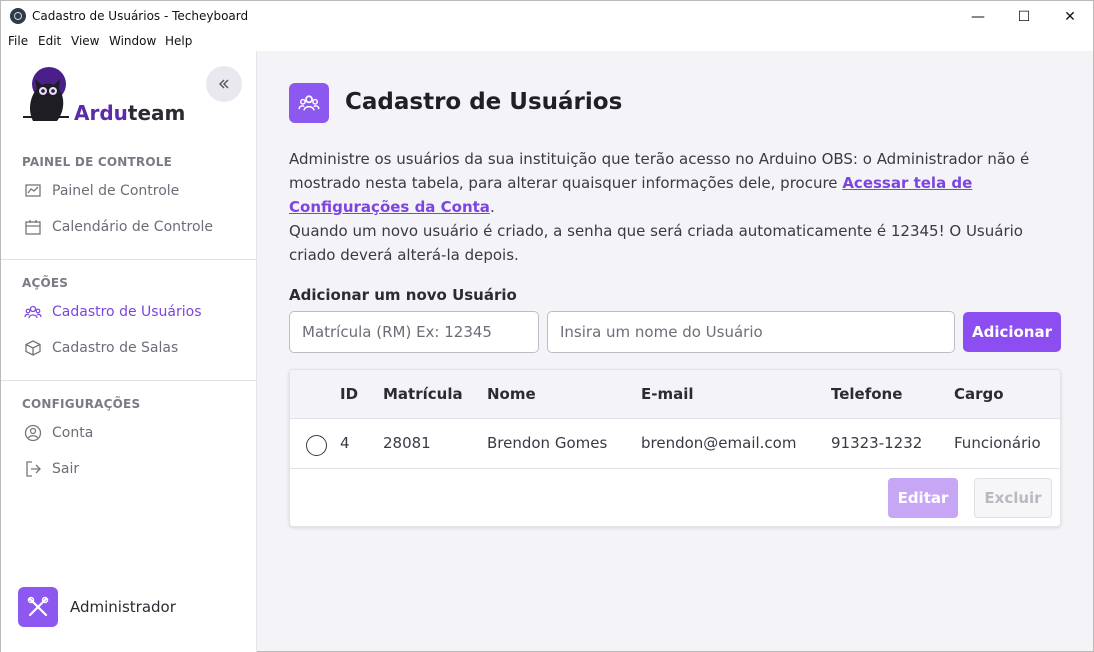 This screenshot has height=652, width=1094. I want to click on collapse-sidebar-button, so click(224, 84).